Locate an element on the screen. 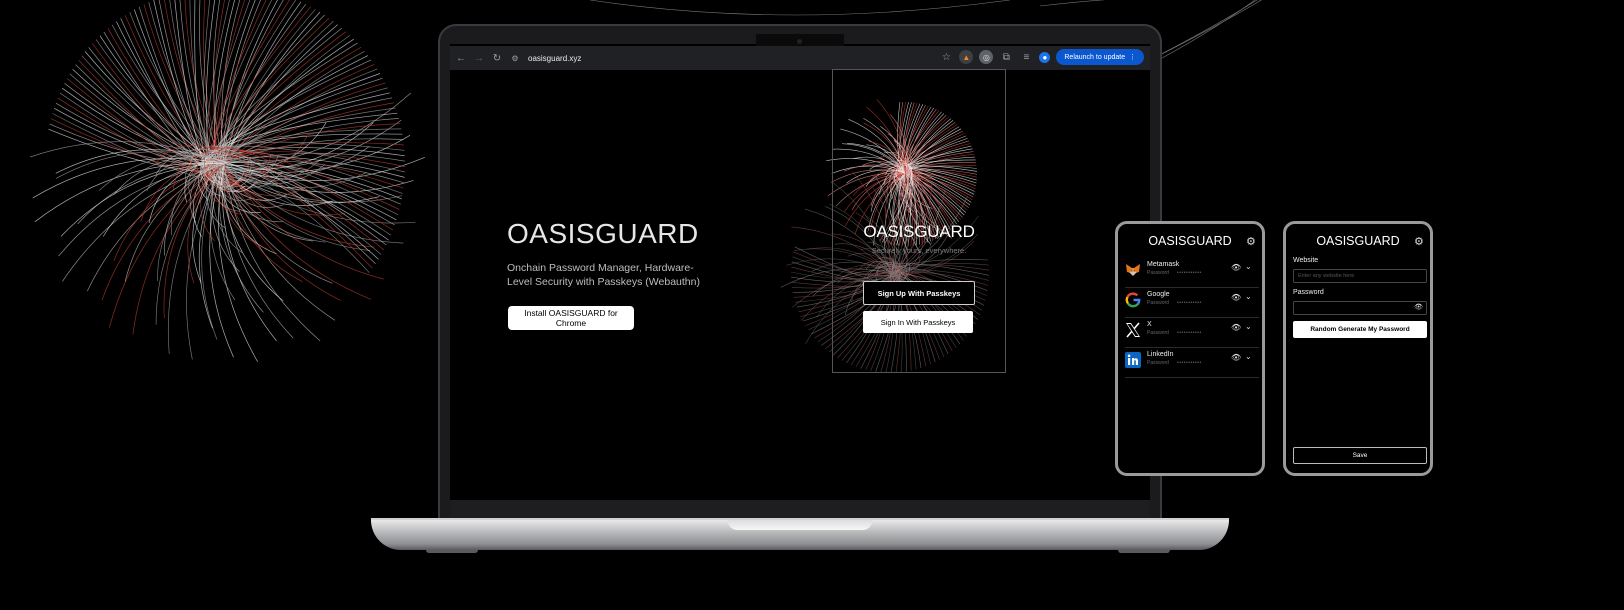 Image resolution: width=1624 pixels, height=610 pixels. puzzle-icon: ⧉ is located at coordinates (1006, 57).